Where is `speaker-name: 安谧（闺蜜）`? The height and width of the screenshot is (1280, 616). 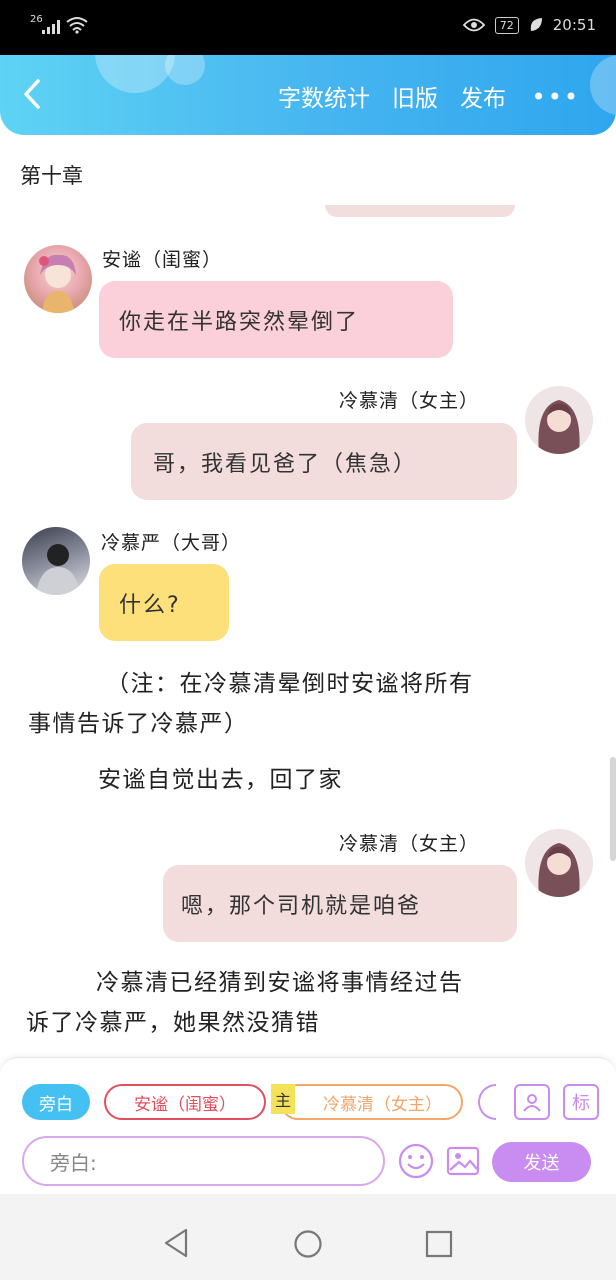 speaker-name: 安谧（闺蜜） is located at coordinates (162, 260).